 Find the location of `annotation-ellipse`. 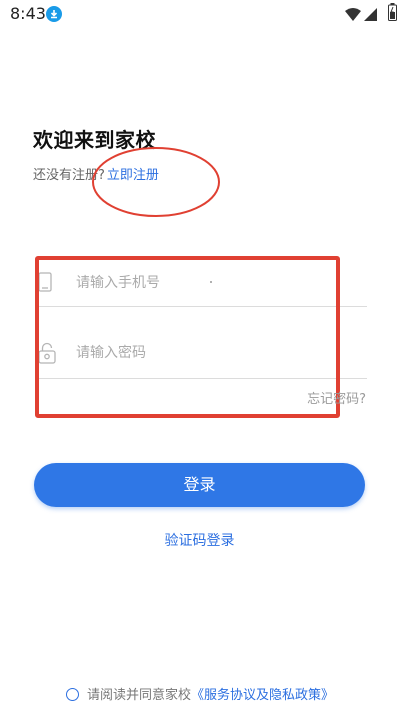

annotation-ellipse is located at coordinates (156, 182).